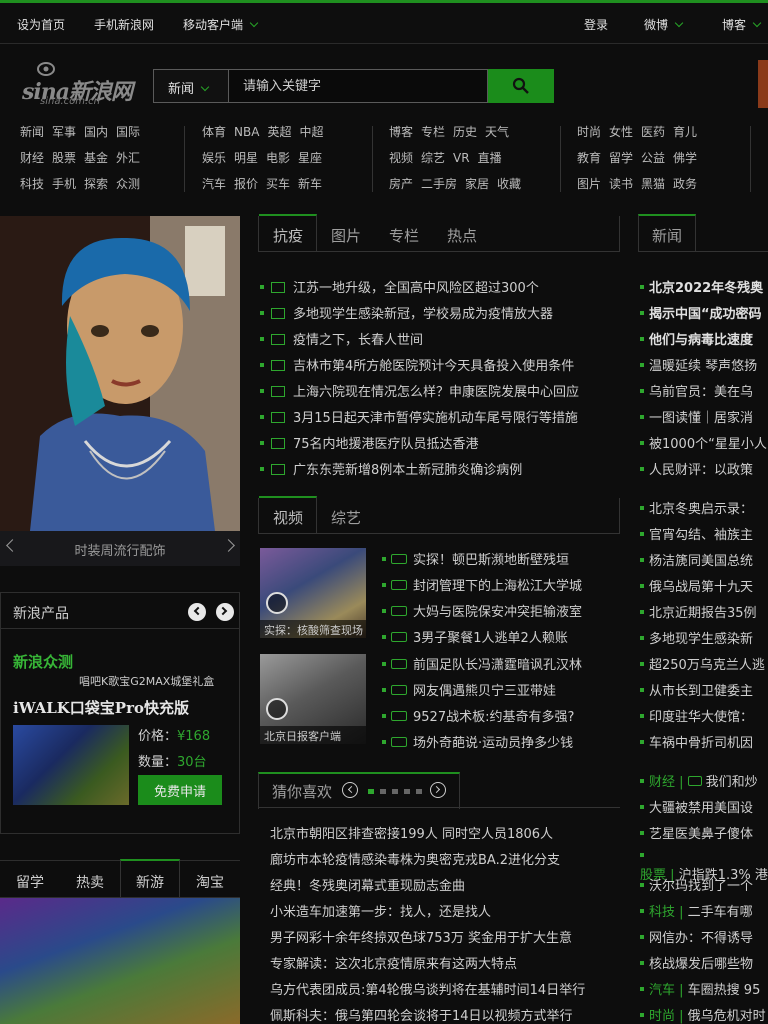  Describe the element at coordinates (386, 444) in the screenshot. I see `news-title: 75名内地援港医疗队员抵达香港` at that location.